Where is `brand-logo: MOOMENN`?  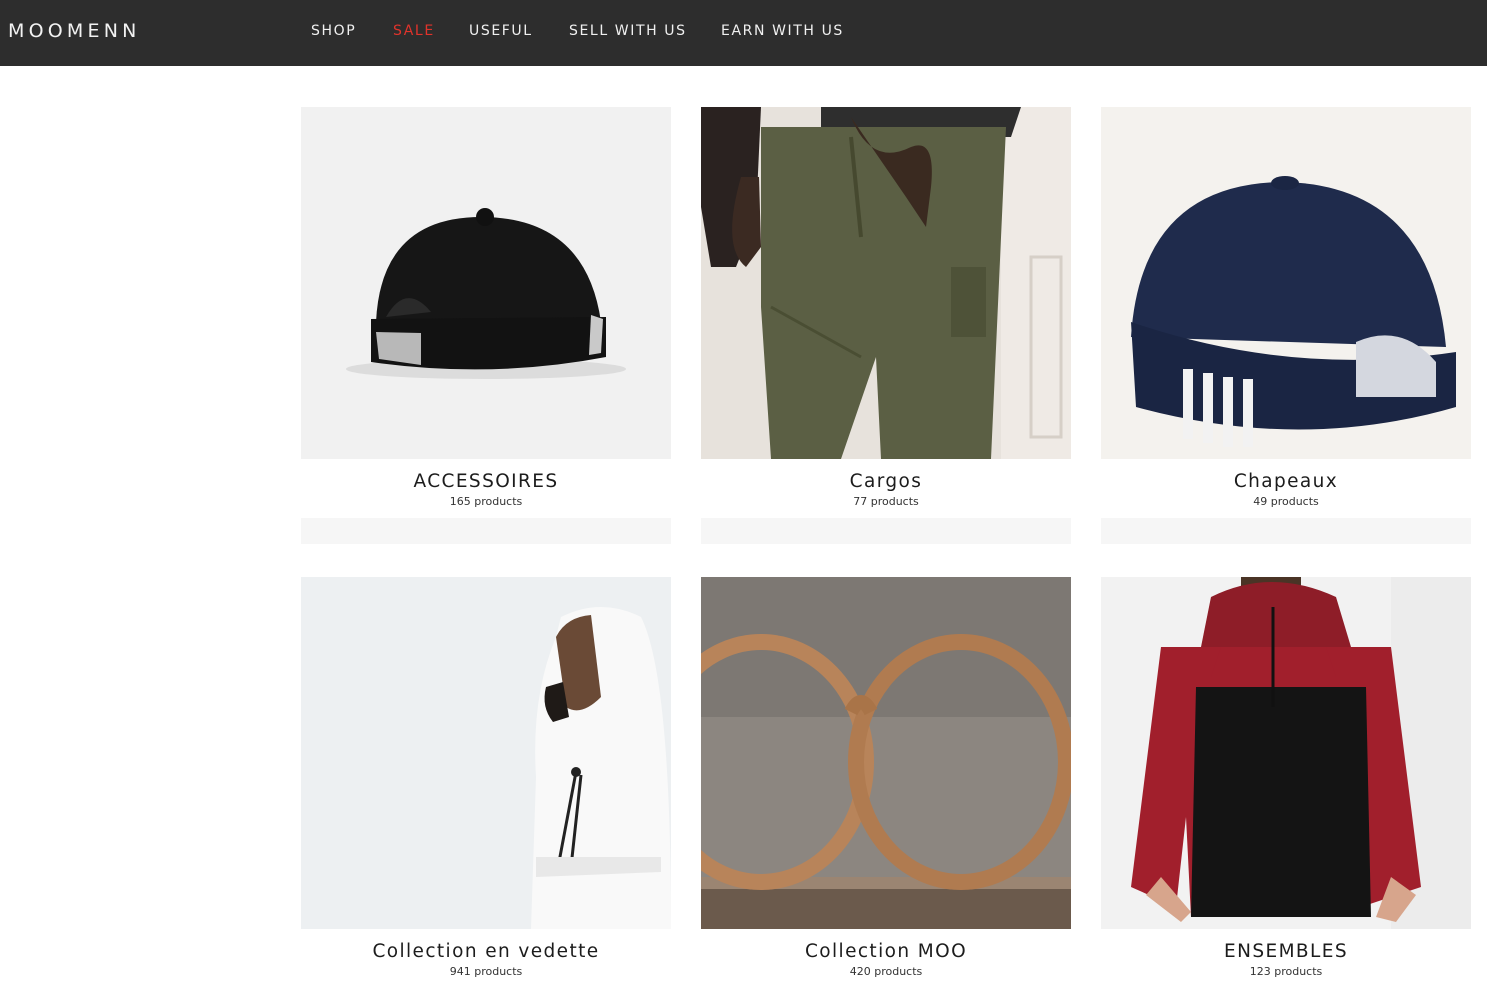
brand-logo: MOOMENN is located at coordinates (74, 31).